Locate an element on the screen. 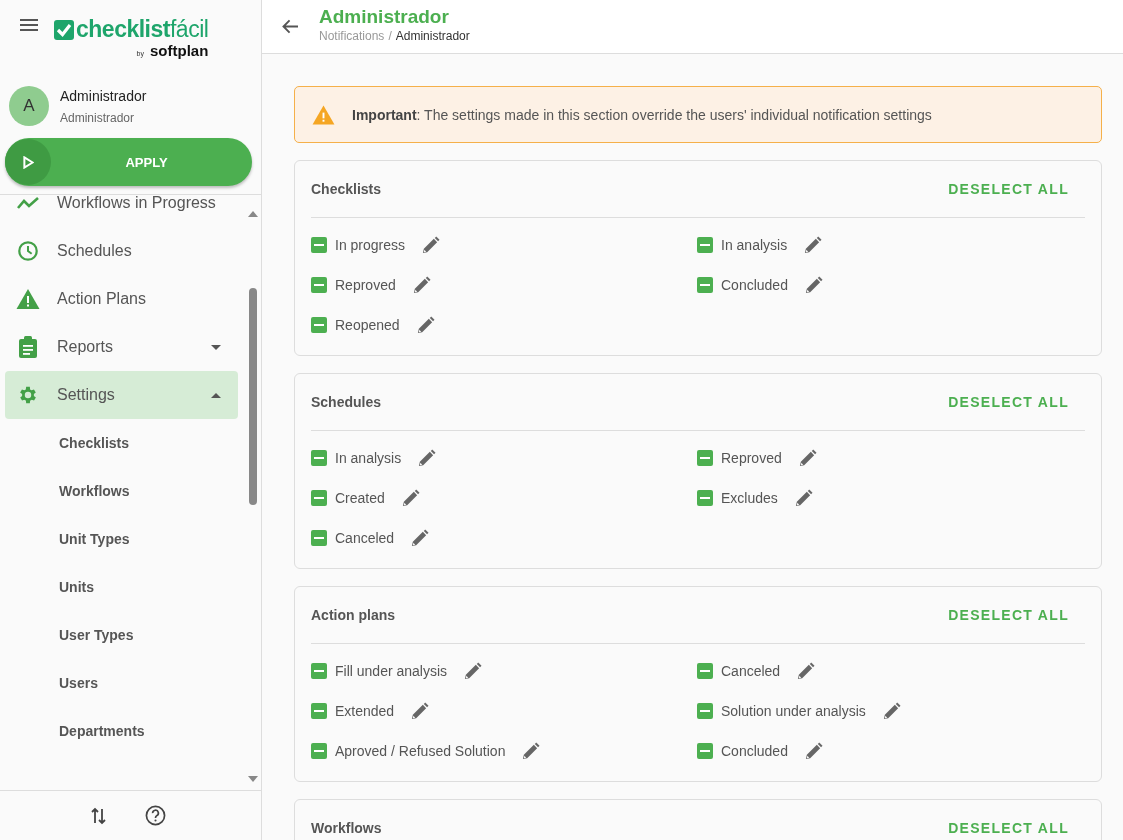 This screenshot has height=840, width=1123. company-name: softplan is located at coordinates (179, 50).